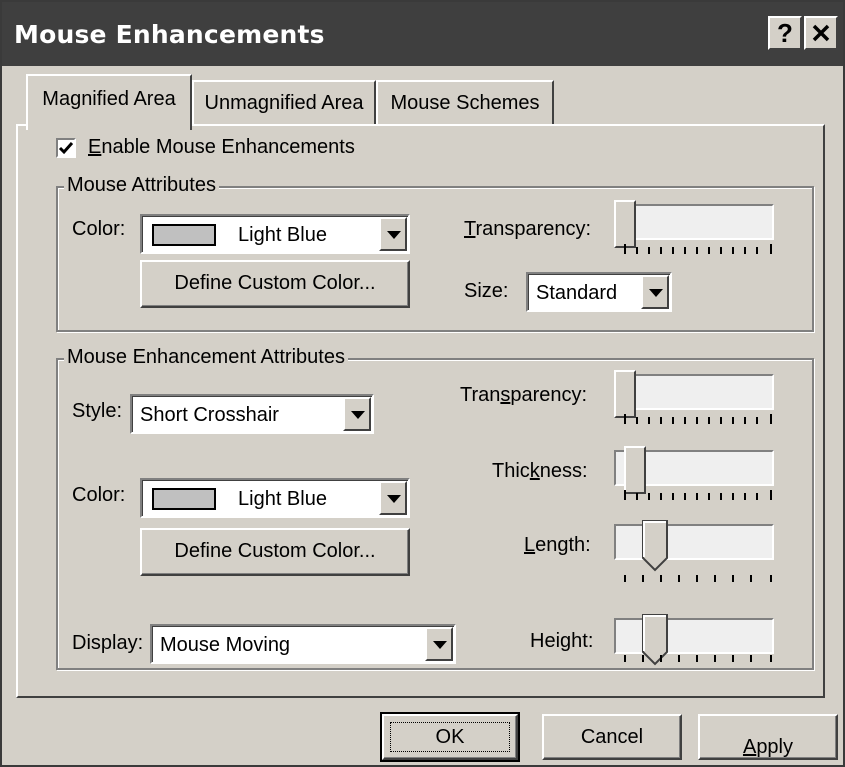  Describe the element at coordinates (524, 395) in the screenshot. I see `enh-transparency-label: Transparency:` at that location.